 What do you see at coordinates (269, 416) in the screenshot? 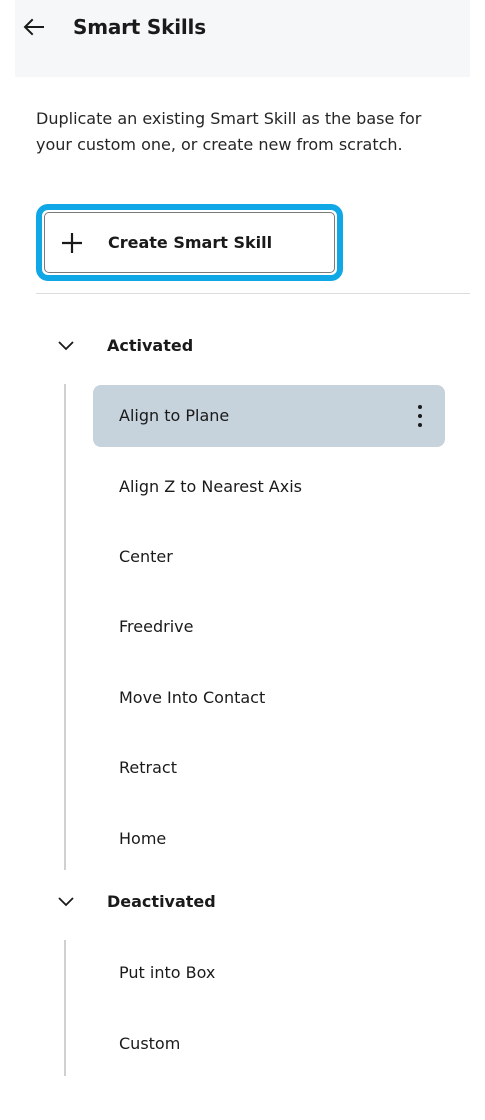
I see `skill-item-align-to-plane: Align to Plane` at bounding box center [269, 416].